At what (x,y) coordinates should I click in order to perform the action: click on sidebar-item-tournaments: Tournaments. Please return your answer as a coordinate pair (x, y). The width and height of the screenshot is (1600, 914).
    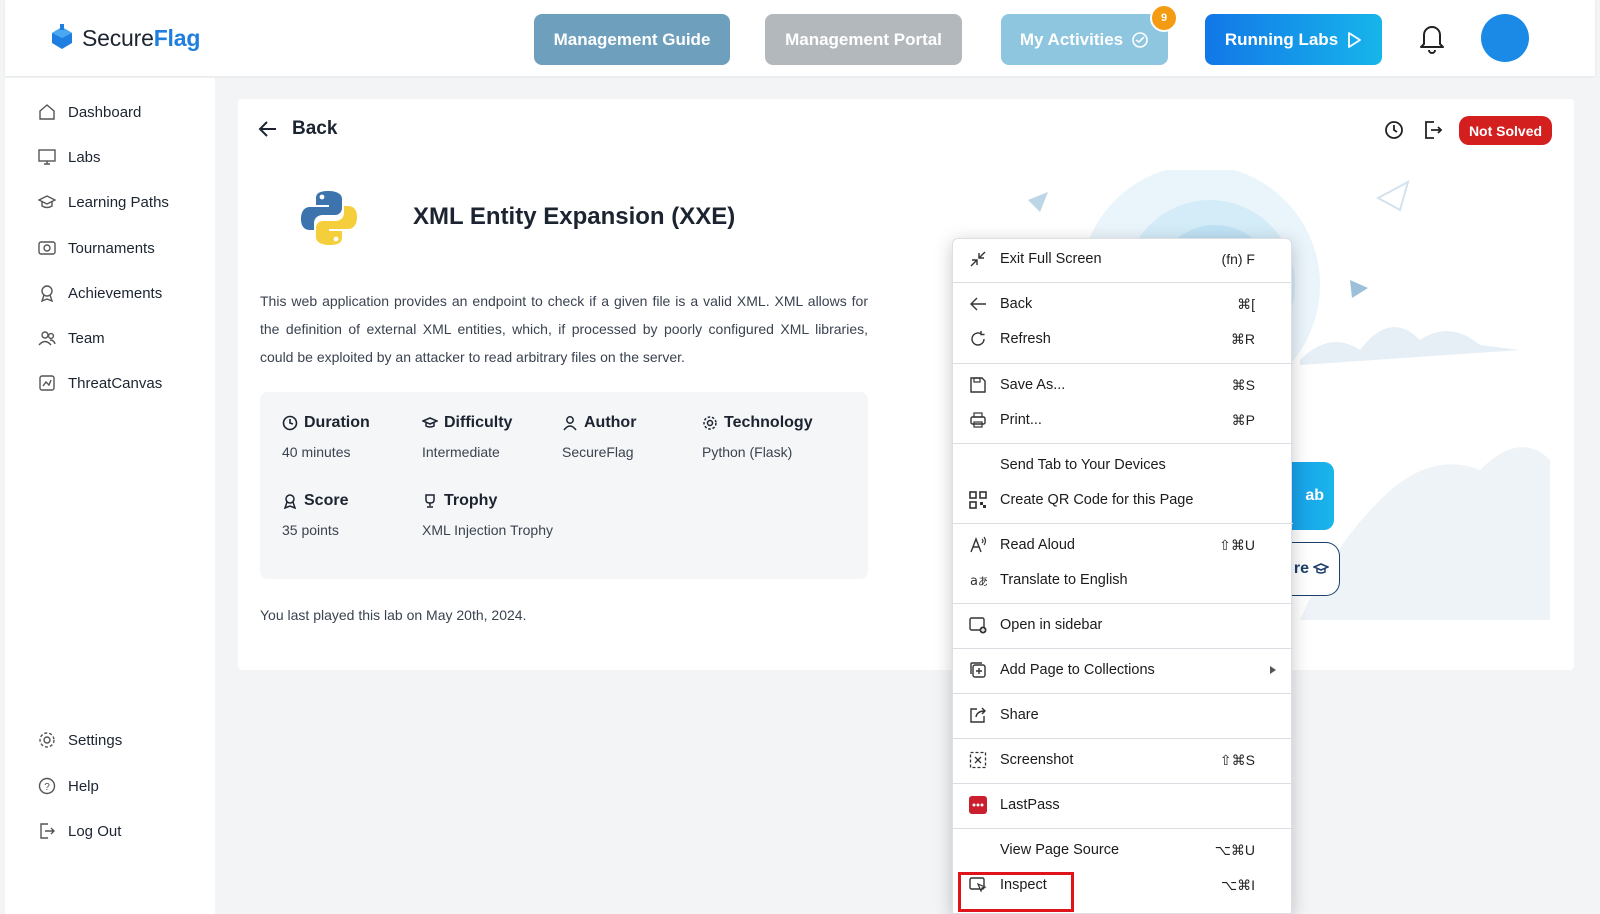
    Looking at the image, I should click on (96, 248).